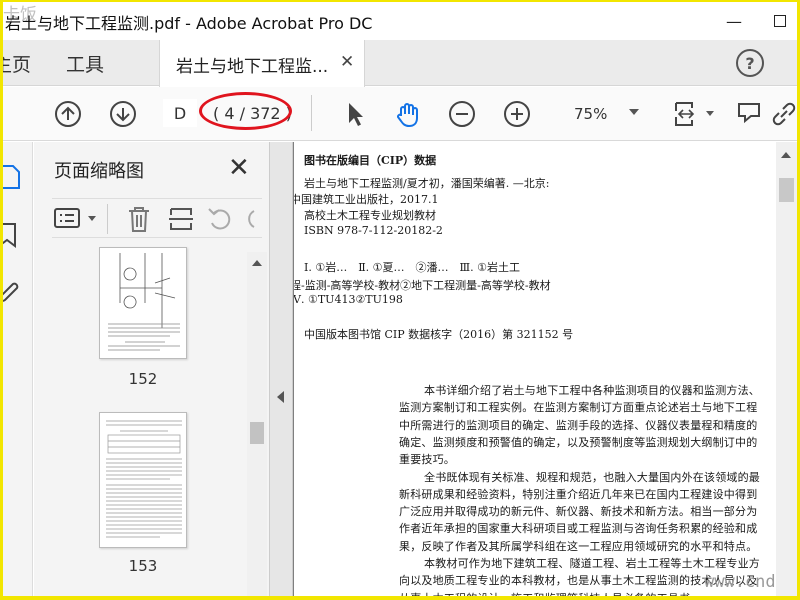 The image size is (800, 600). I want to click on next-page-icon, so click(123, 114).